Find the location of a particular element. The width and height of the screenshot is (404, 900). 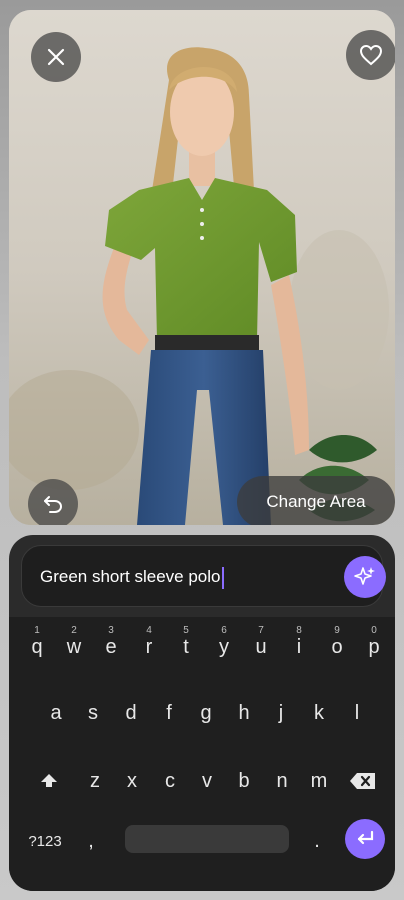

key-label: i is located at coordinates (299, 646).